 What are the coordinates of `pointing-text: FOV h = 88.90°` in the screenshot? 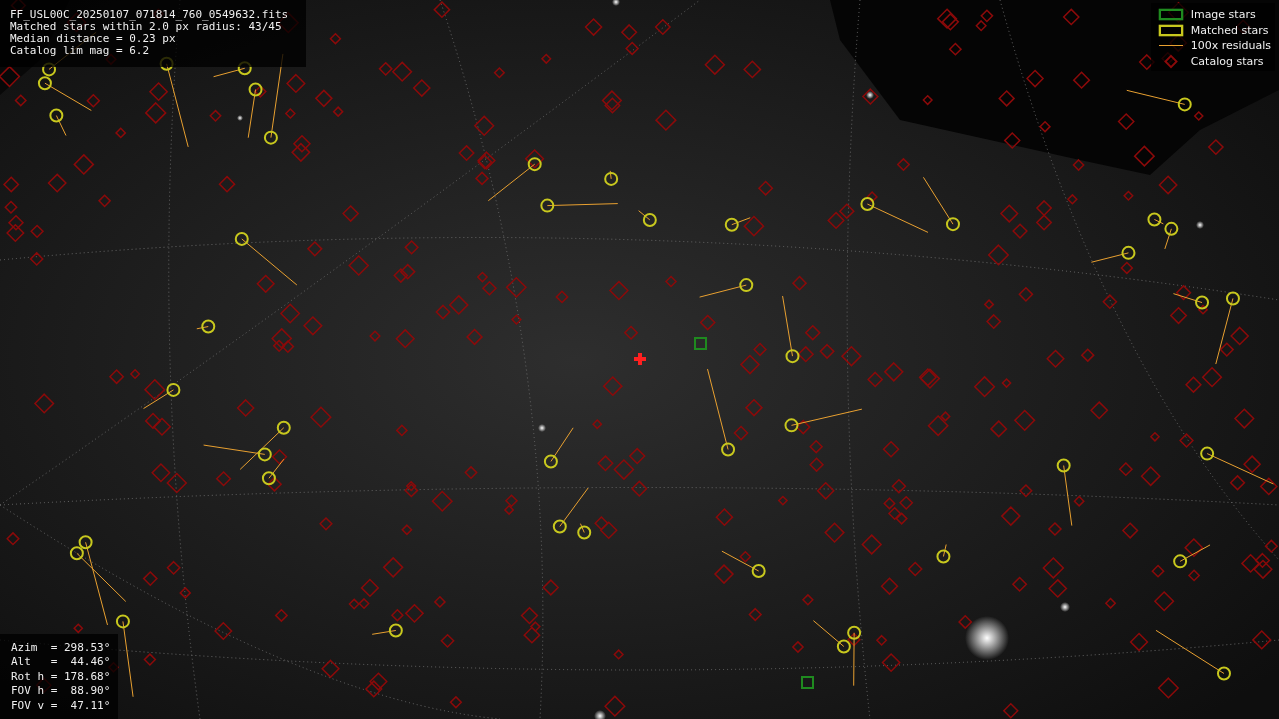 It's located at (61, 691).